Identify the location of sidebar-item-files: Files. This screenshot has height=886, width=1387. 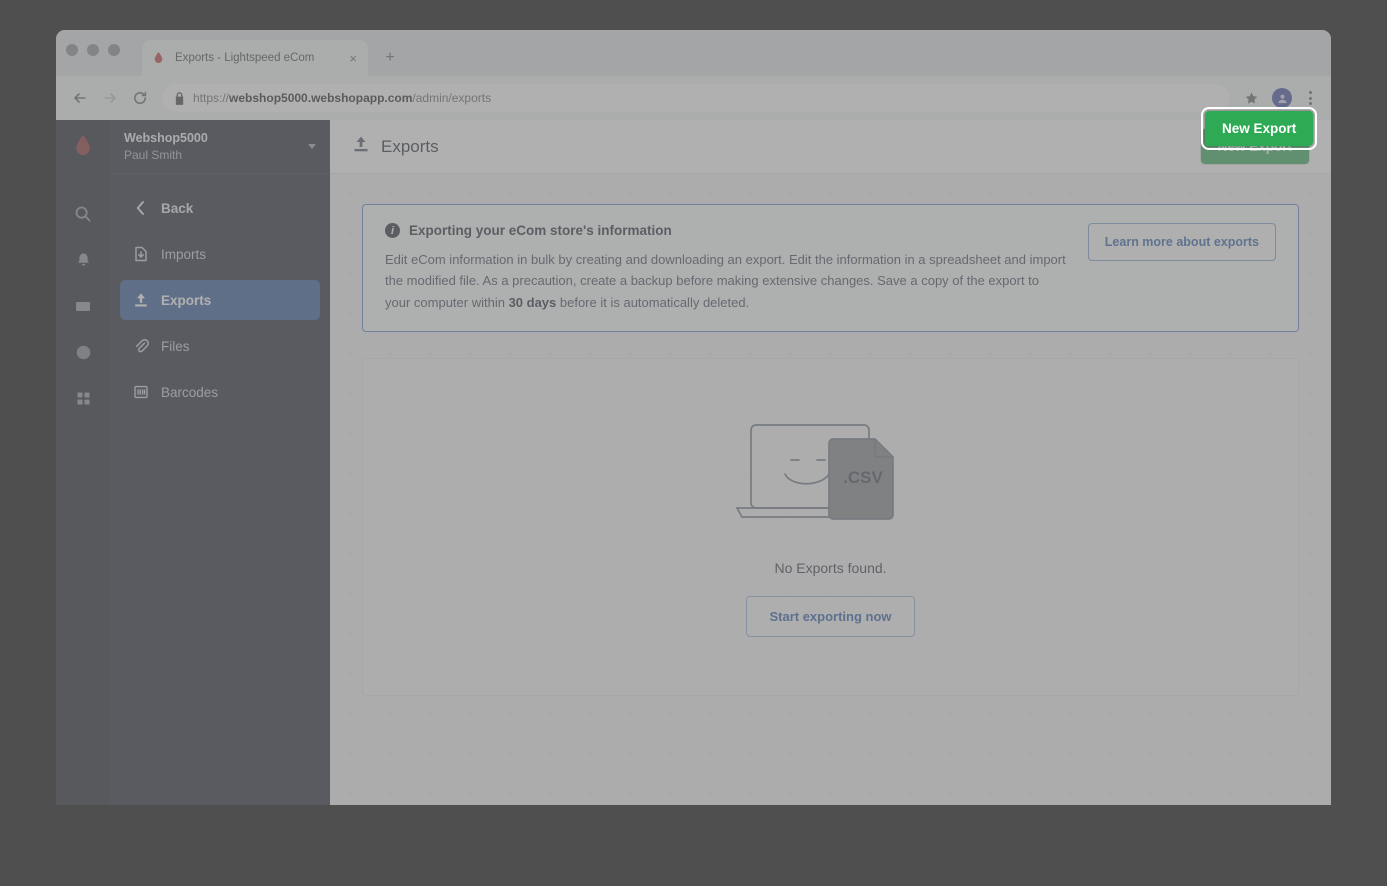
(220, 346).